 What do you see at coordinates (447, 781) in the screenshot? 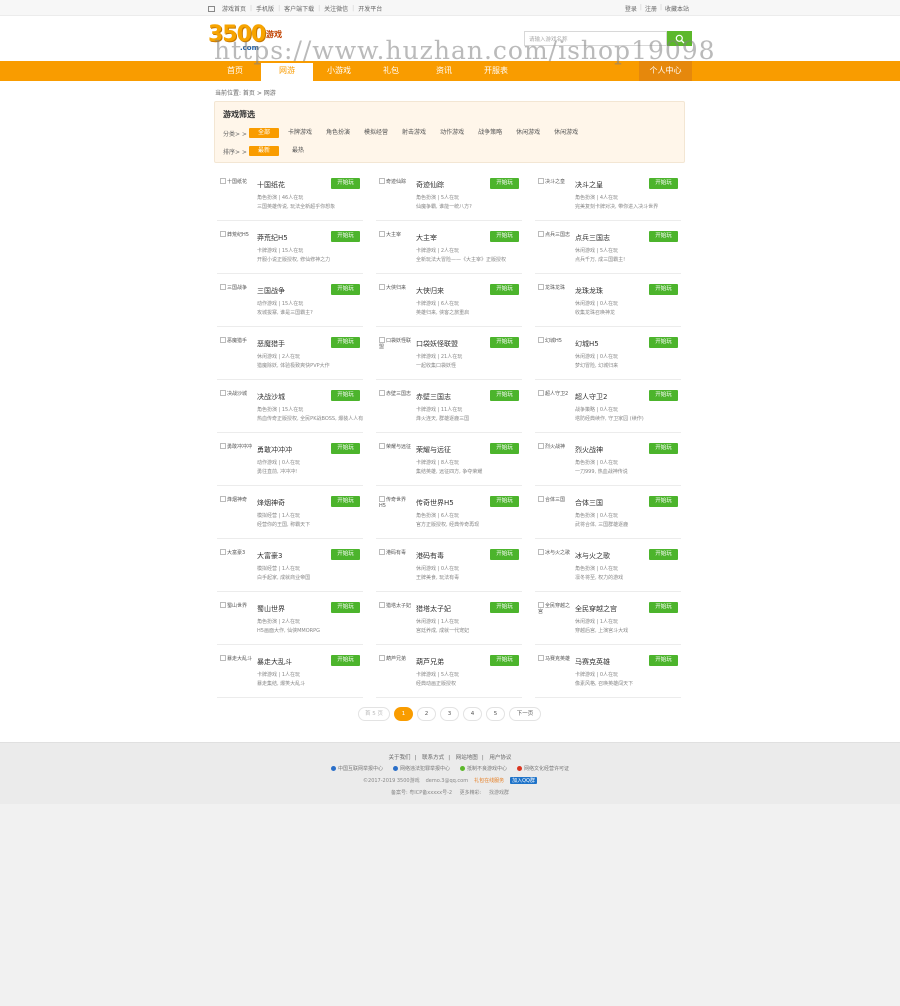
I see `contact-email: demo.3@qq.com` at bounding box center [447, 781].